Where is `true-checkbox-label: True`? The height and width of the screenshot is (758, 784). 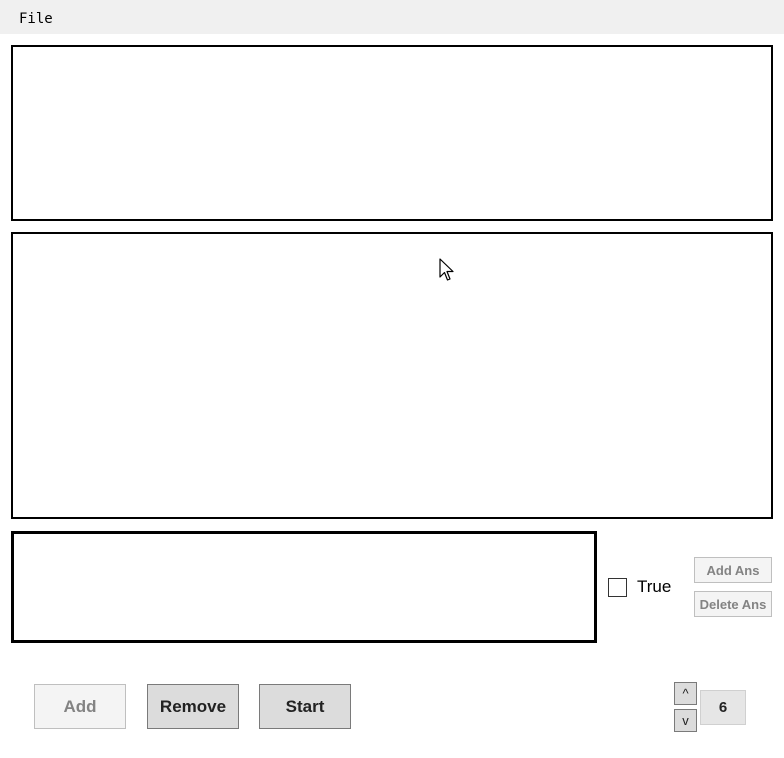 true-checkbox-label: True is located at coordinates (654, 586).